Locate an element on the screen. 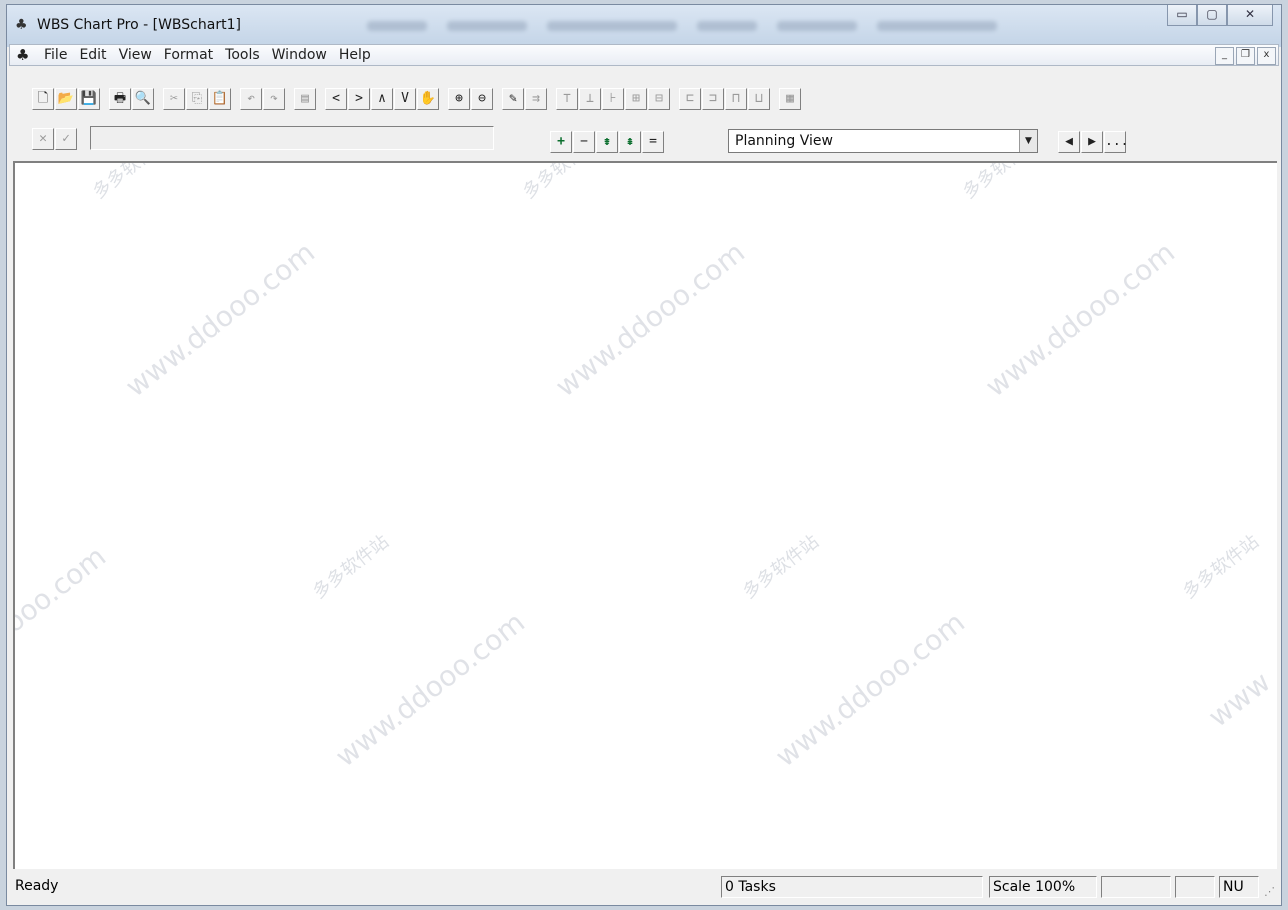 The width and height of the screenshot is (1288, 910). layout-5-icon: ⊟ is located at coordinates (659, 99).